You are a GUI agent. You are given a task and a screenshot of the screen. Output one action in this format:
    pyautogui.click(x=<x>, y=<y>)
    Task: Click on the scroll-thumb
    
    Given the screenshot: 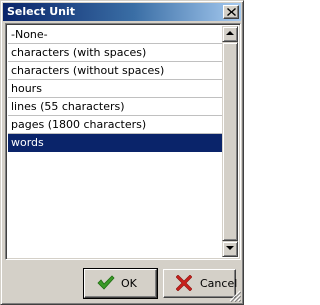 What is the action you would take?
    pyautogui.click(x=230, y=141)
    